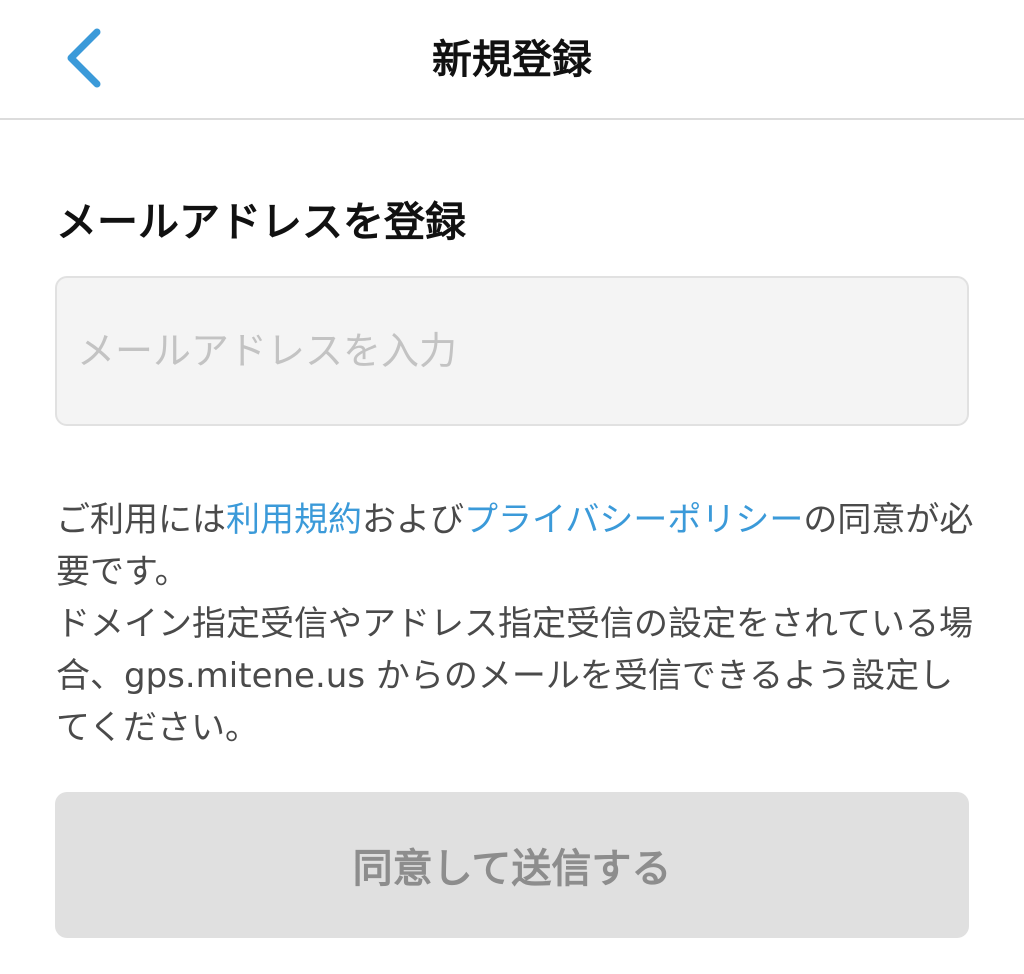  I want to click on section-title: メールアドレスを登録, so click(261, 222).